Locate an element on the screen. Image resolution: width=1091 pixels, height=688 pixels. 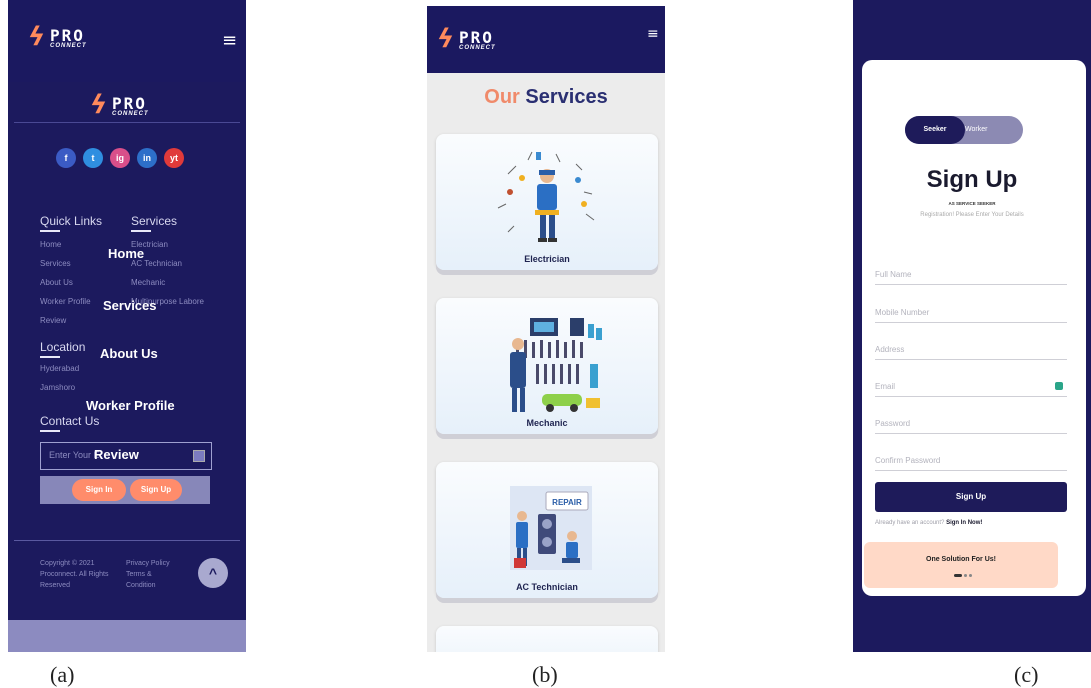
footer-service-mechanic: Mechanic is located at coordinates (148, 282).